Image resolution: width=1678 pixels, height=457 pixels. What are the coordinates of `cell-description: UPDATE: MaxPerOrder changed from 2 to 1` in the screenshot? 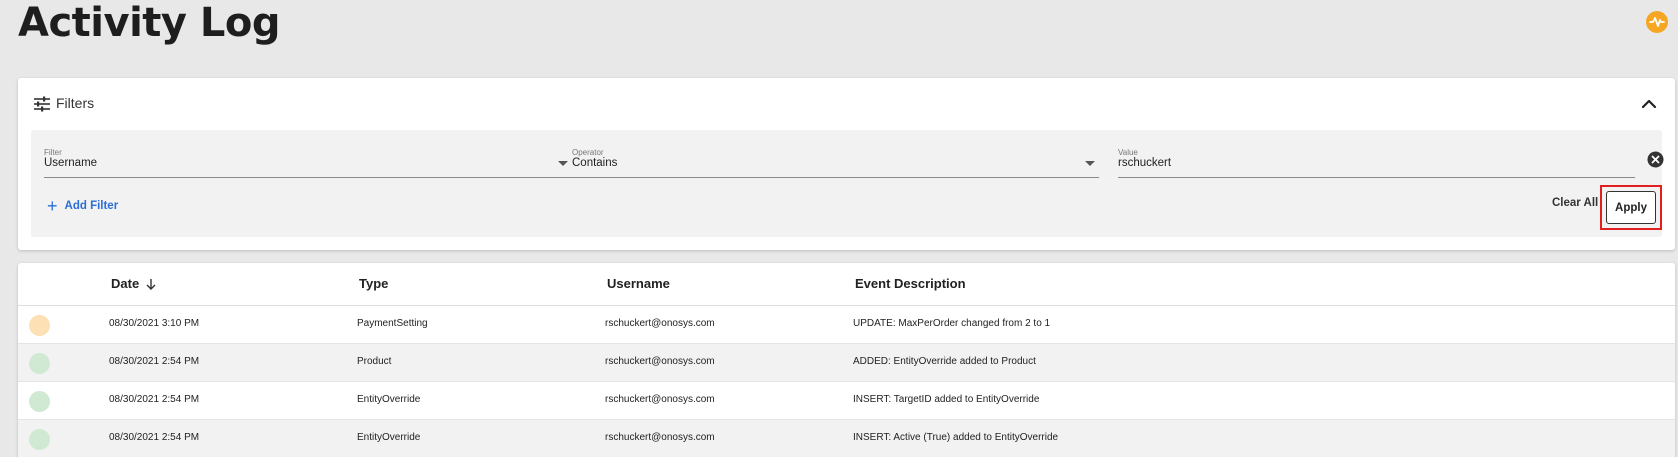 It's located at (952, 323).